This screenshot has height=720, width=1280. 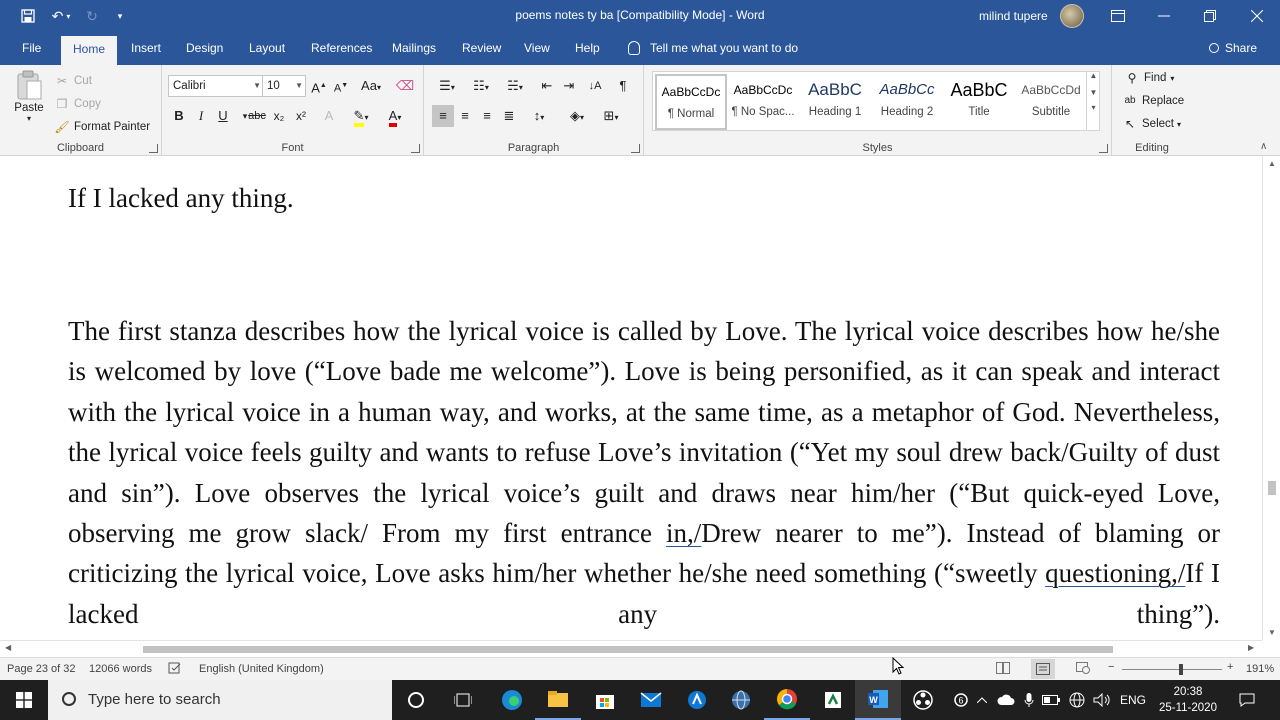 What do you see at coordinates (1271, 632) in the screenshot?
I see `scroll-down-icon: ▼` at bounding box center [1271, 632].